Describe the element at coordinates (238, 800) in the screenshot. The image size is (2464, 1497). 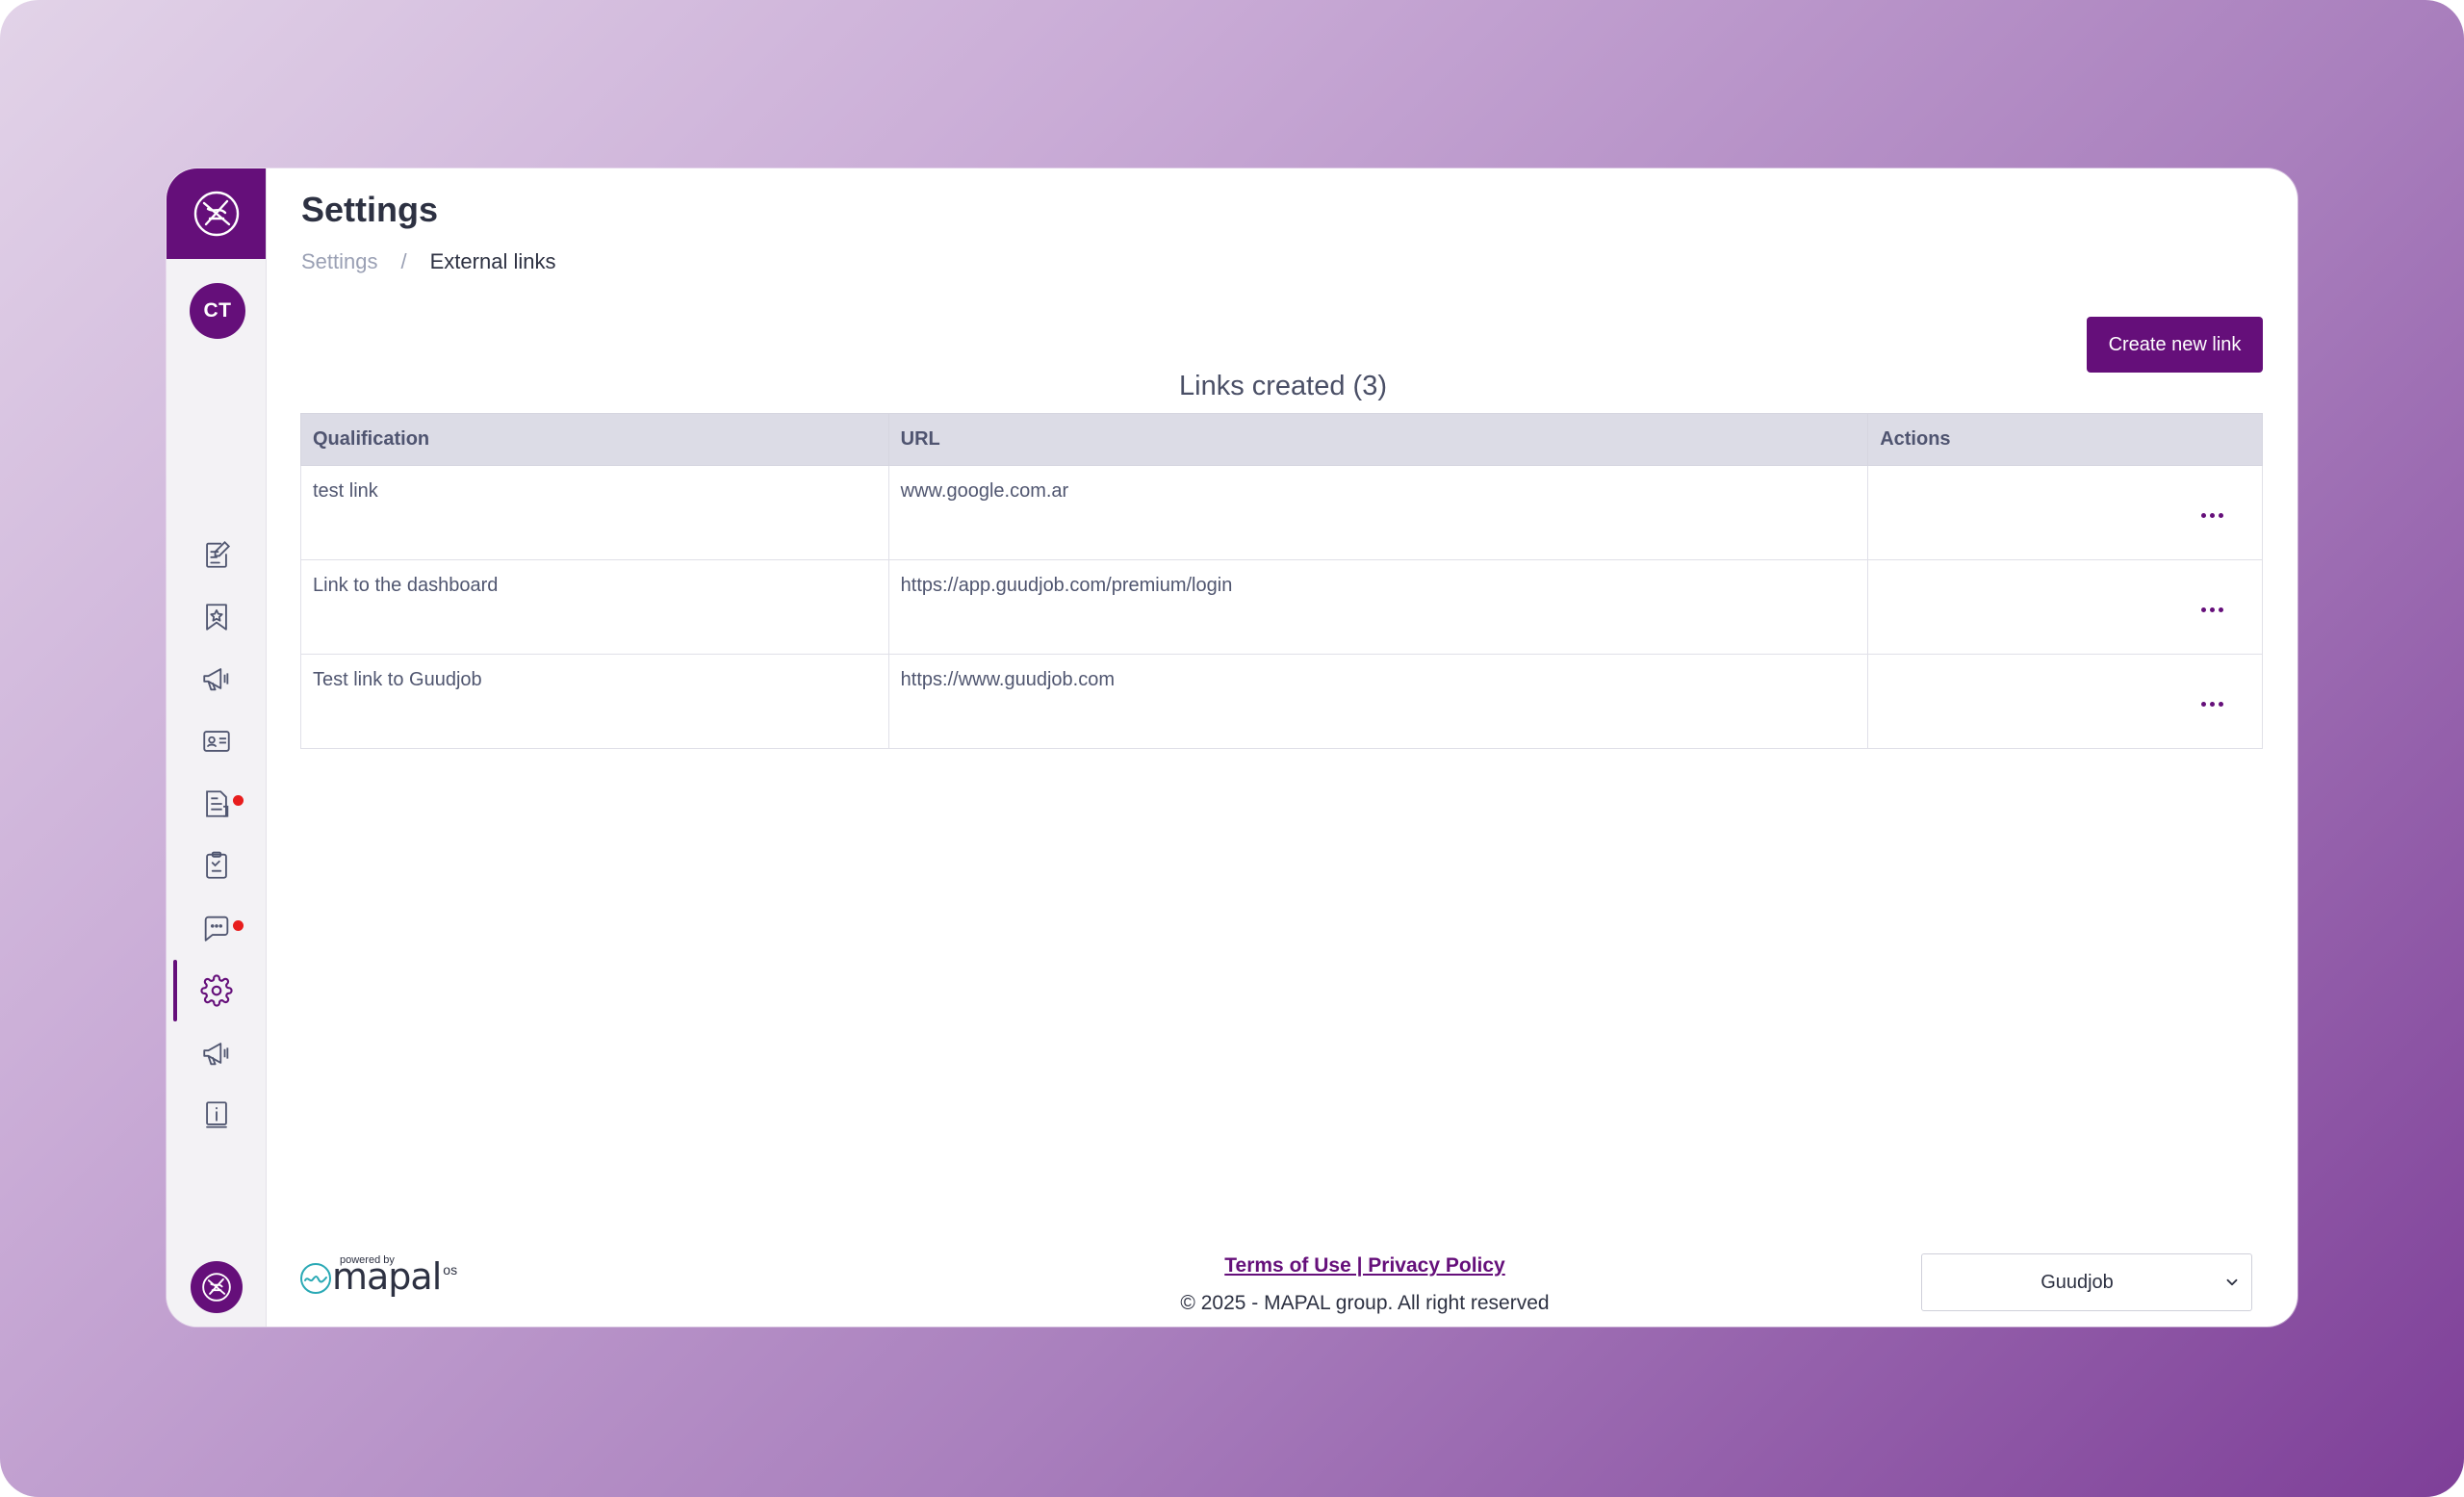
I see `messages-notification-dot` at that location.